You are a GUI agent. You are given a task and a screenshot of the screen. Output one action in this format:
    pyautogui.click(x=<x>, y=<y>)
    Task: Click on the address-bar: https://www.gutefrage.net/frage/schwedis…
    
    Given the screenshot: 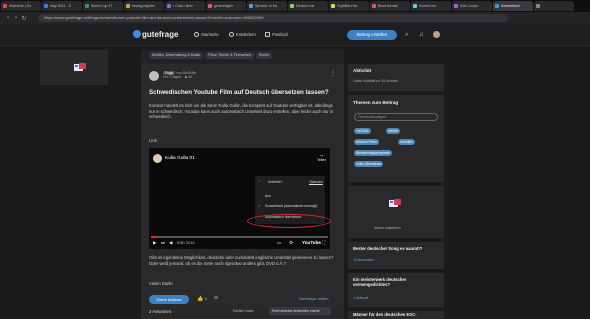 What is the action you would take?
    pyautogui.click(x=273, y=18)
    